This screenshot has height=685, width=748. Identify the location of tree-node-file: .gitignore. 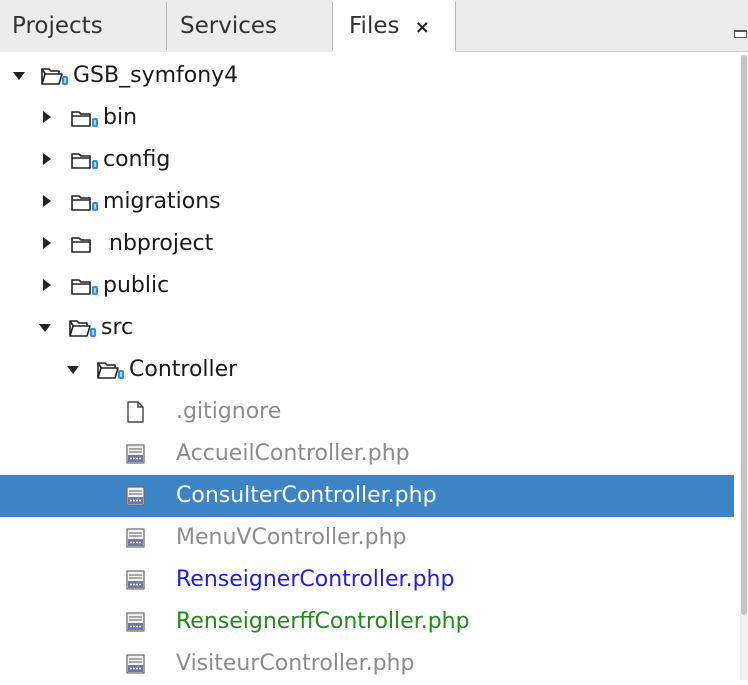
(367, 412).